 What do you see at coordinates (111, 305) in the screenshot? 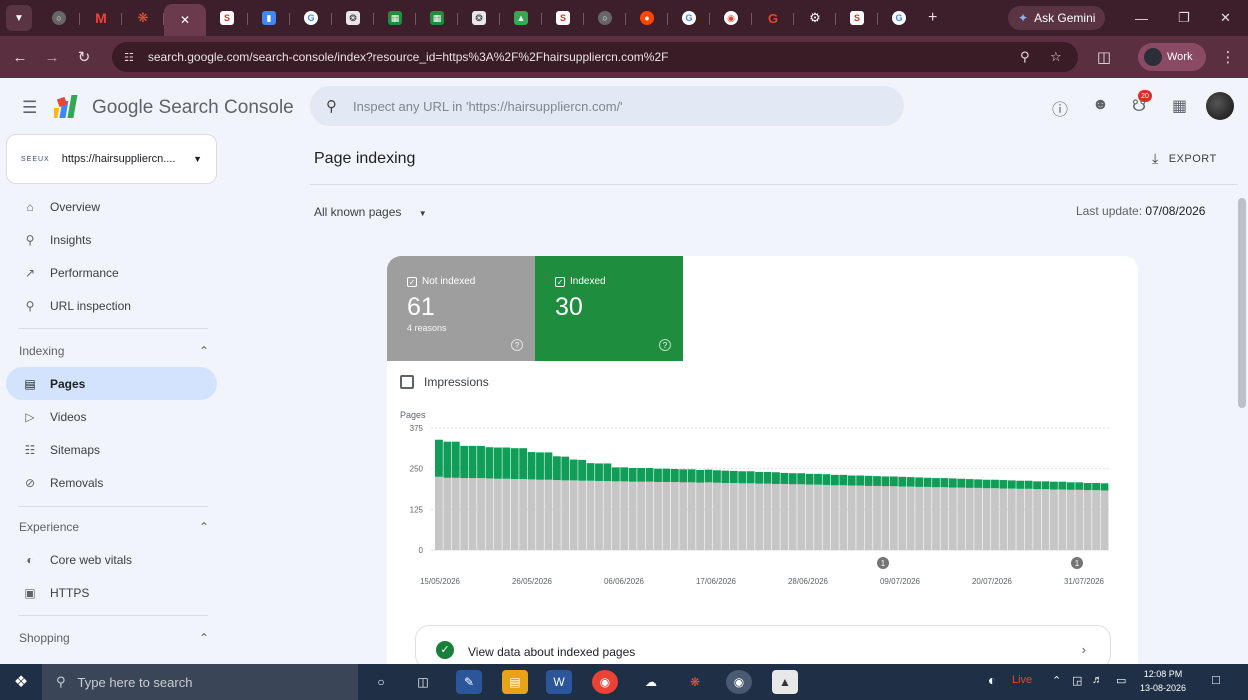
I see `sidebar-item-url-inspection: ⚲ URL inspection` at bounding box center [111, 305].